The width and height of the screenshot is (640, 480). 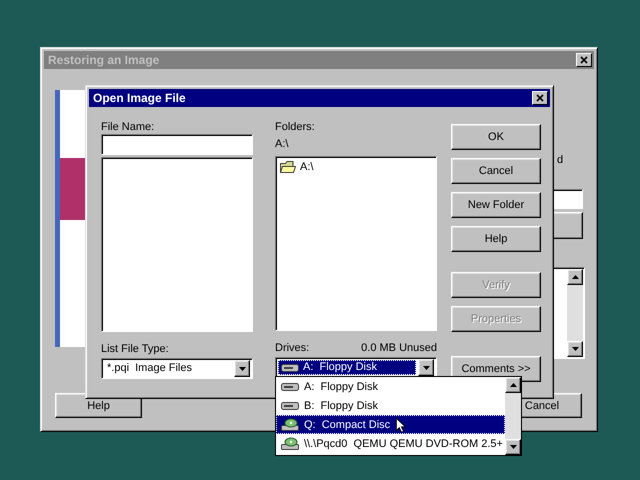 What do you see at coordinates (496, 205) in the screenshot?
I see `dialog-button: New Folder` at bounding box center [496, 205].